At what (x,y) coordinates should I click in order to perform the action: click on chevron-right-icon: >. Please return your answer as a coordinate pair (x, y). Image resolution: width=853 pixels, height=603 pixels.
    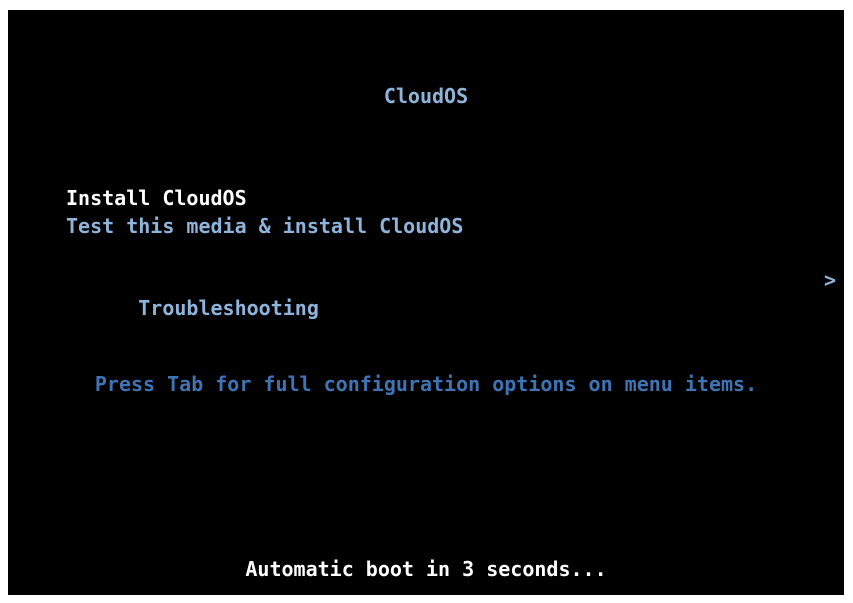
    Looking at the image, I should click on (829, 280).